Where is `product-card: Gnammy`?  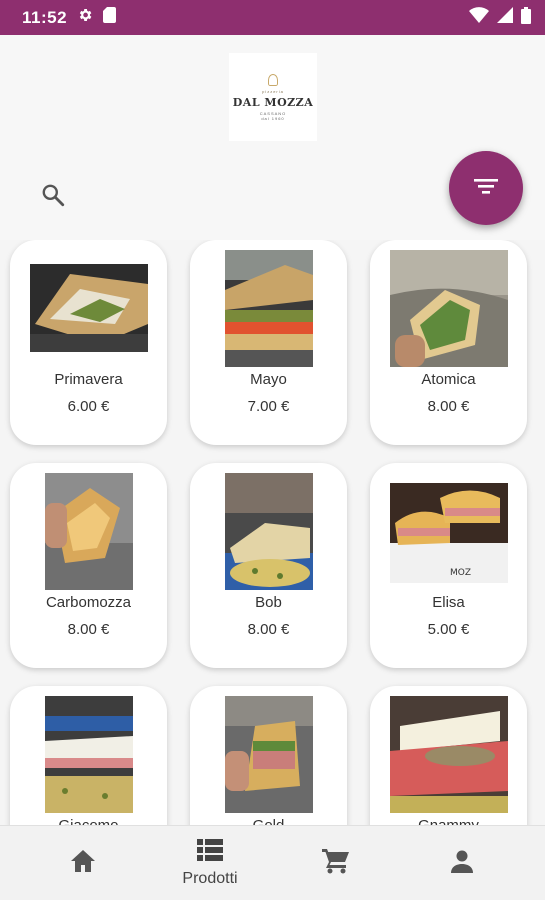
product-card: Gnammy is located at coordinates (448, 755).